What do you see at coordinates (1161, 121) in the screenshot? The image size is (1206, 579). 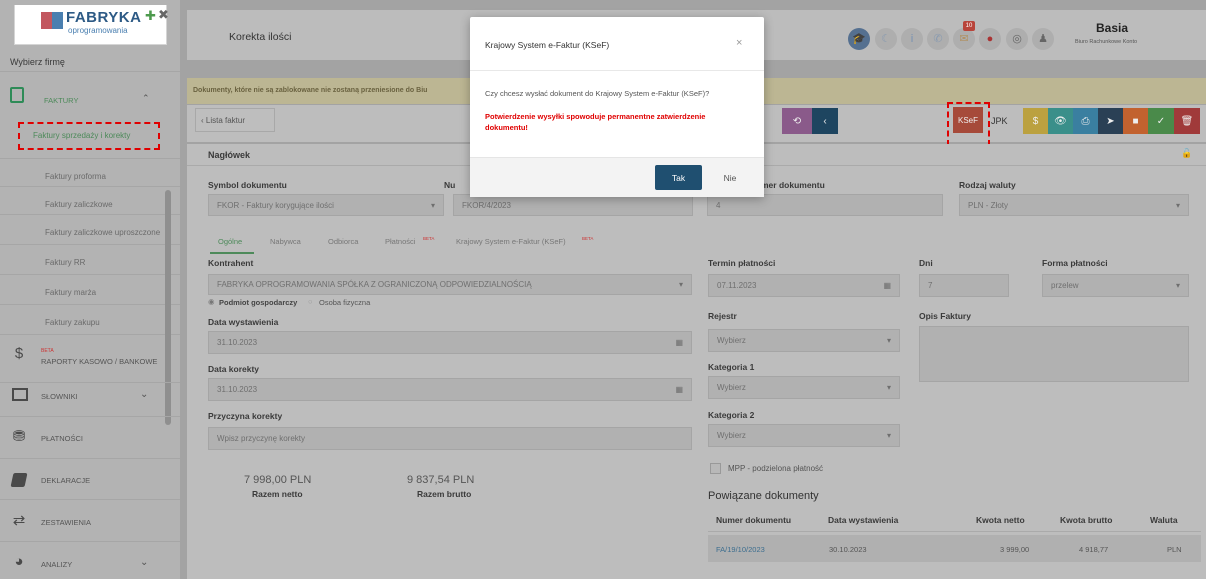 I see `confirm-button: ✓` at bounding box center [1161, 121].